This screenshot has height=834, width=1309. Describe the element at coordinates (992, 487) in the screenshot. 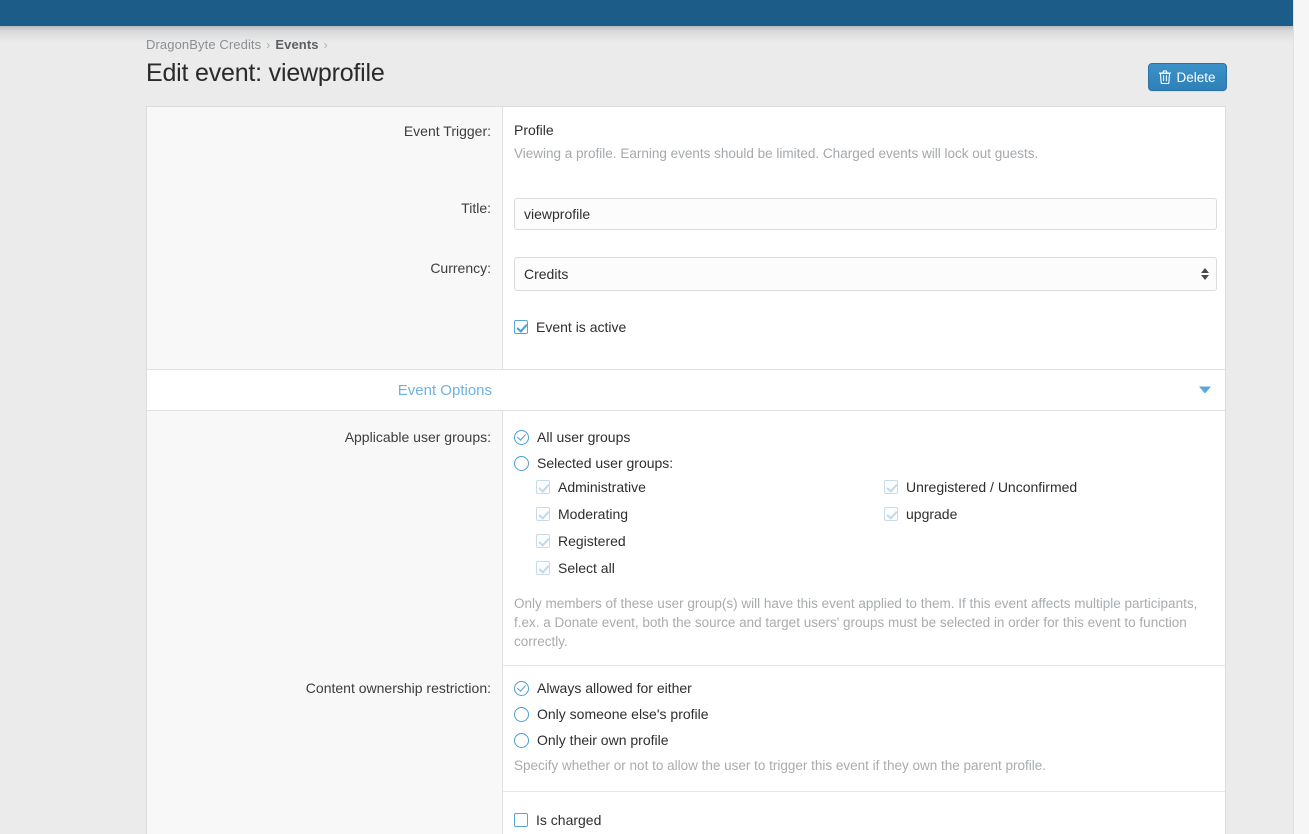

I see `checkbox-unregistered-label: Unregistered / Unconfirmed` at that location.